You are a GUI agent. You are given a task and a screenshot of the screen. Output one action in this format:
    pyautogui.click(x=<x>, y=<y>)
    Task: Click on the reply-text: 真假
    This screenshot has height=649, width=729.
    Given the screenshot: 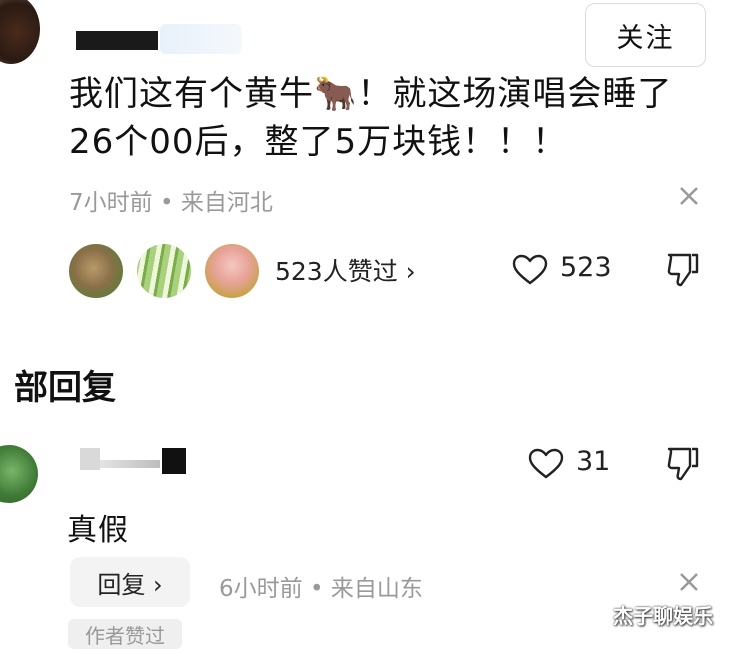 What is the action you would take?
    pyautogui.click(x=98, y=530)
    